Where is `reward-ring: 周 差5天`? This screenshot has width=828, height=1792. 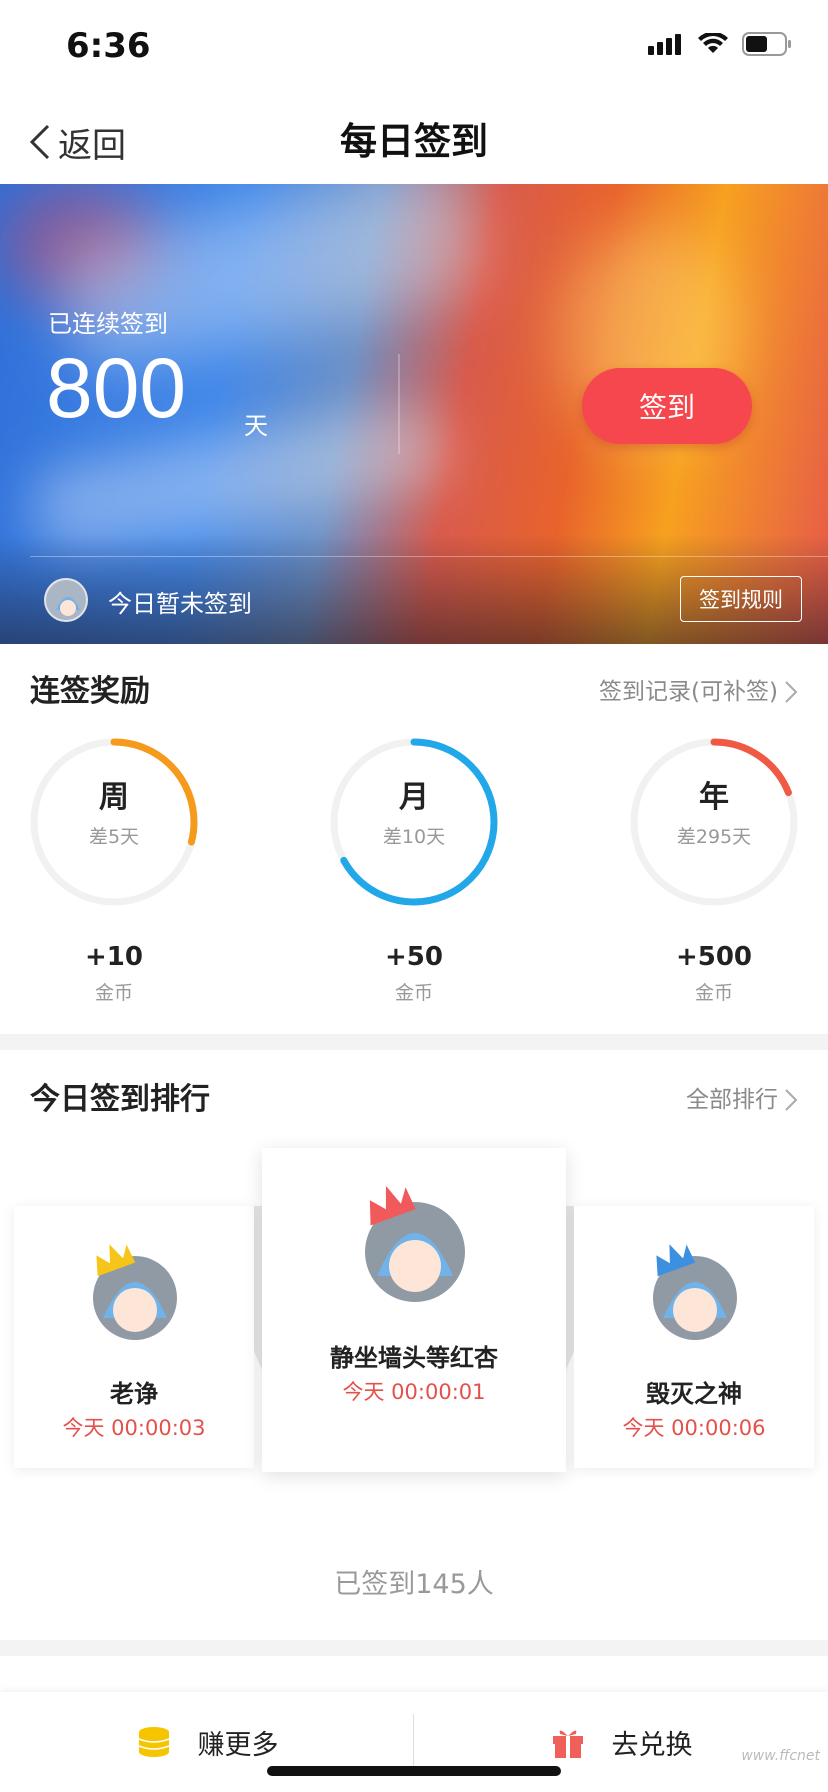 reward-ring: 周 差5天 is located at coordinates (114, 822).